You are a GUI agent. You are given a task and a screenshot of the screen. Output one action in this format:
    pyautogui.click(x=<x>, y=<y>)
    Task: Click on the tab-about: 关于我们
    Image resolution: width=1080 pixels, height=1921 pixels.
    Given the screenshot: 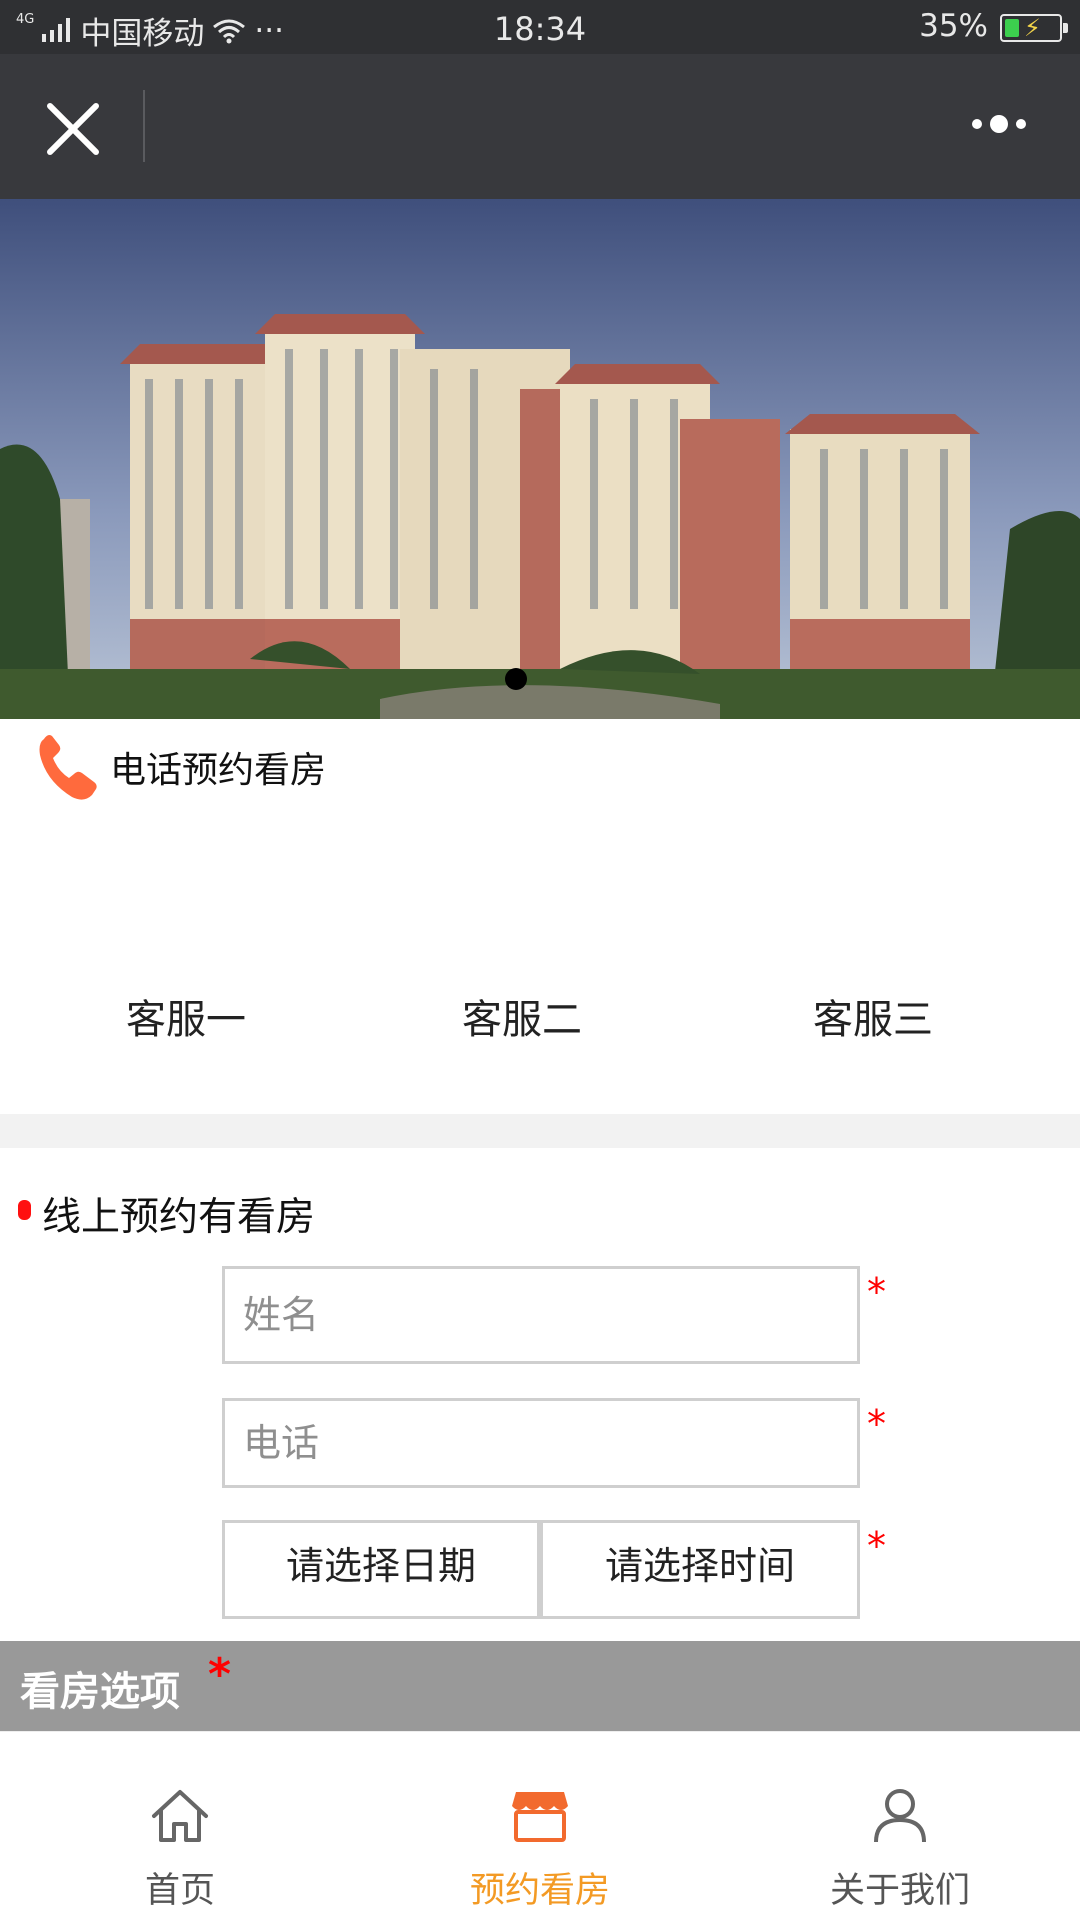 What is the action you would take?
    pyautogui.click(x=900, y=1826)
    